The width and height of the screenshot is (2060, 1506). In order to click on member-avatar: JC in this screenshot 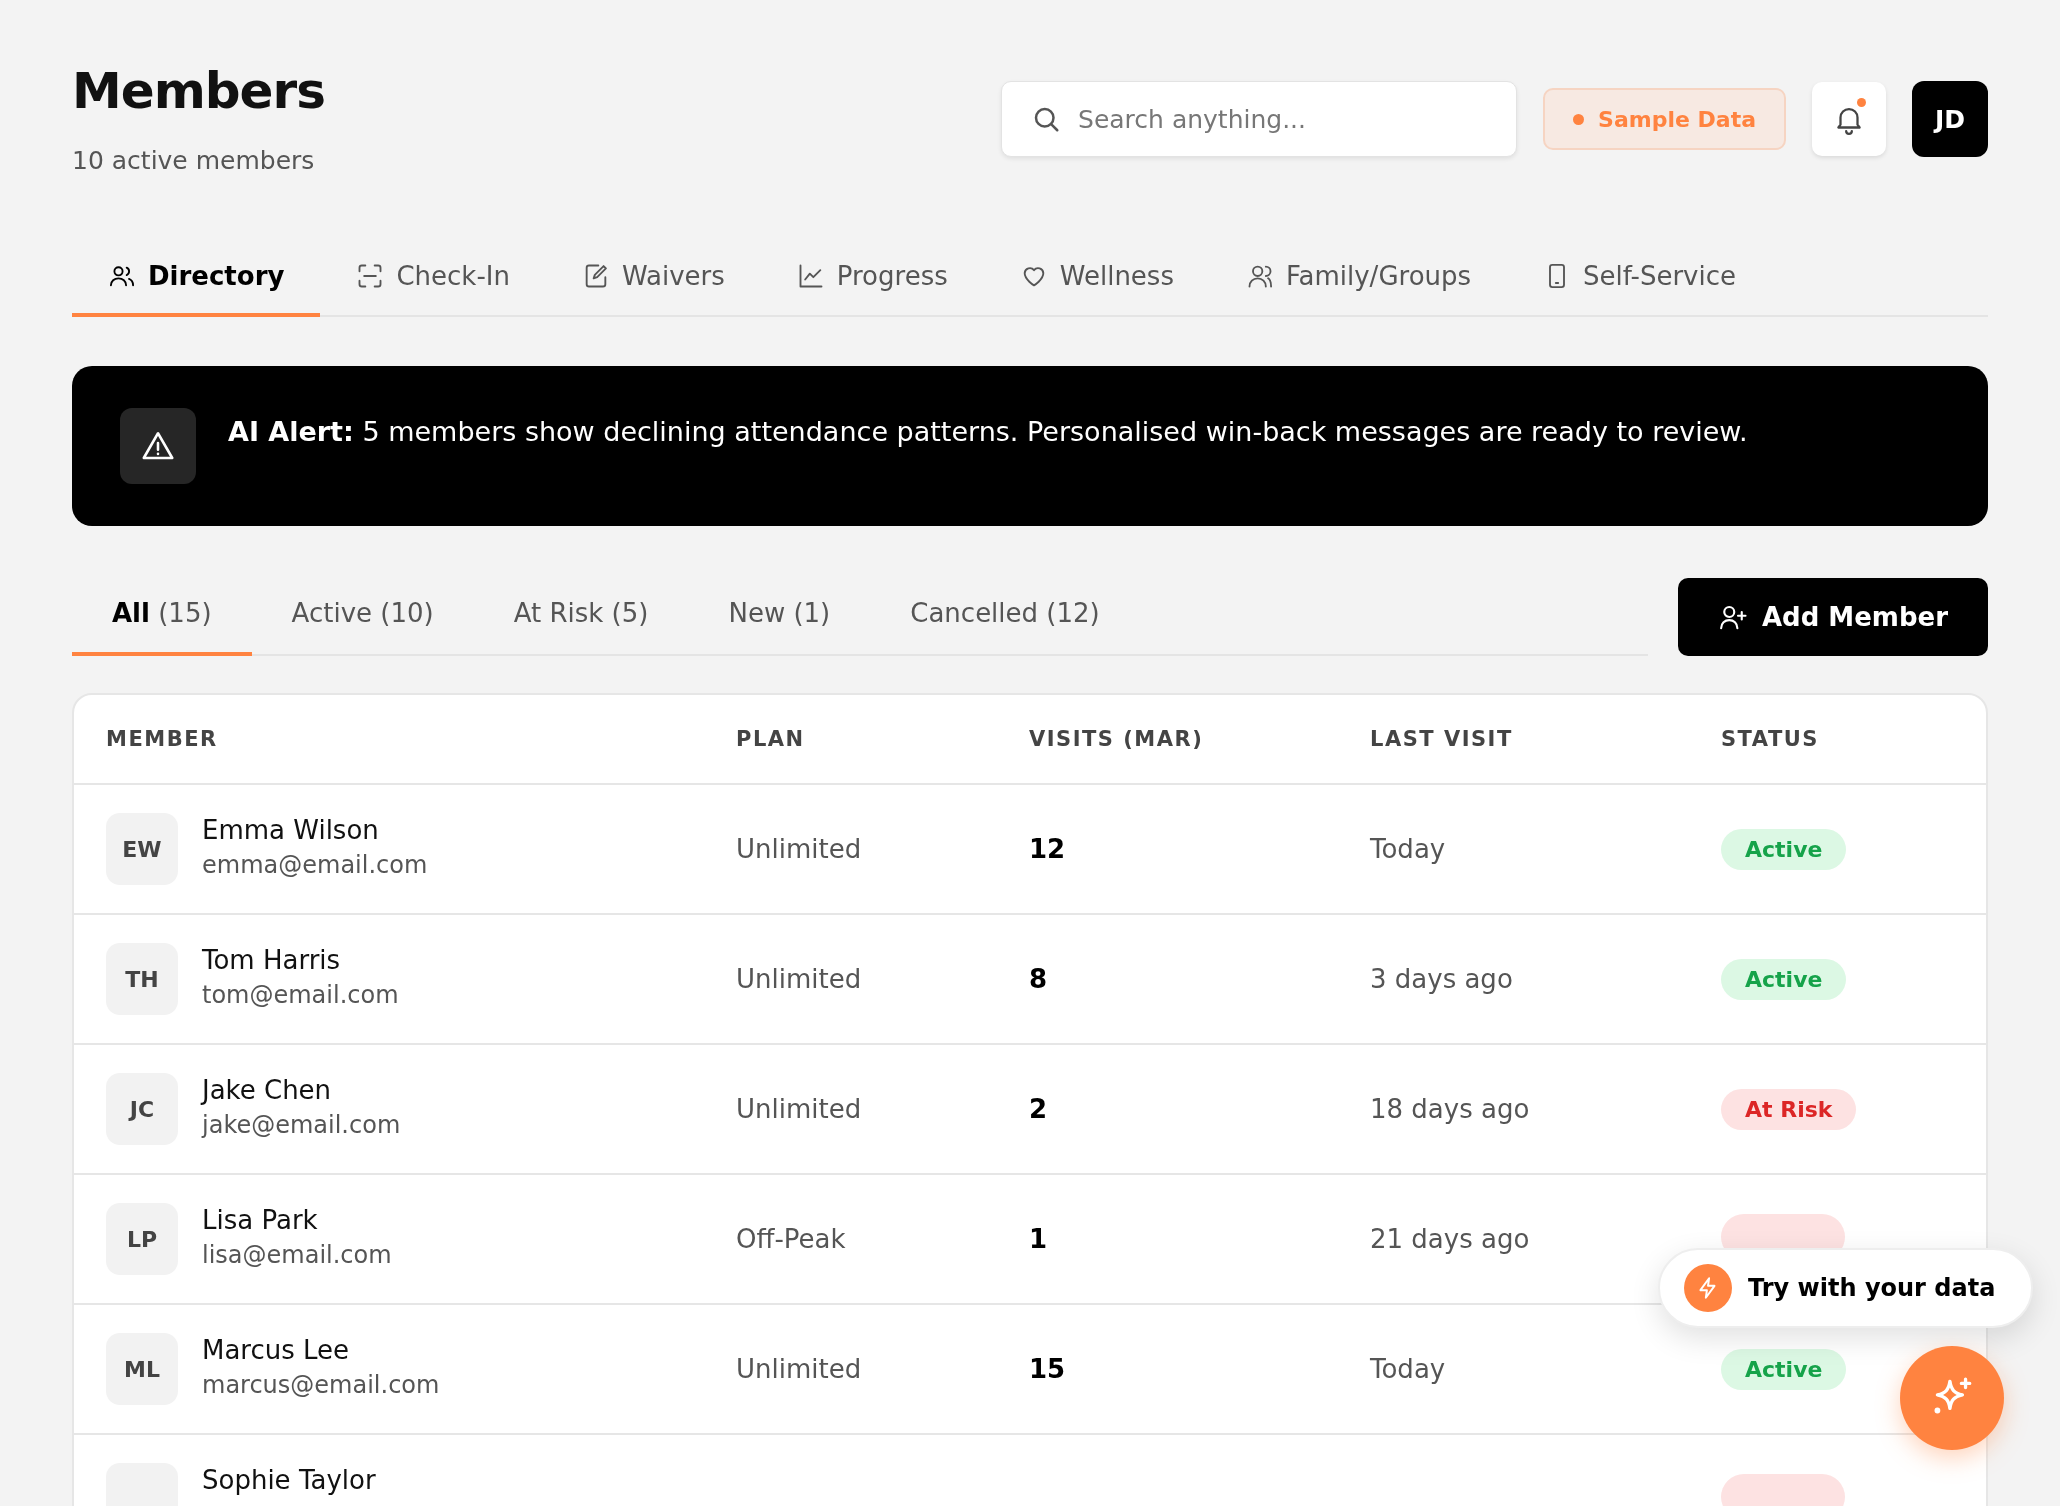, I will do `click(142, 1109)`.